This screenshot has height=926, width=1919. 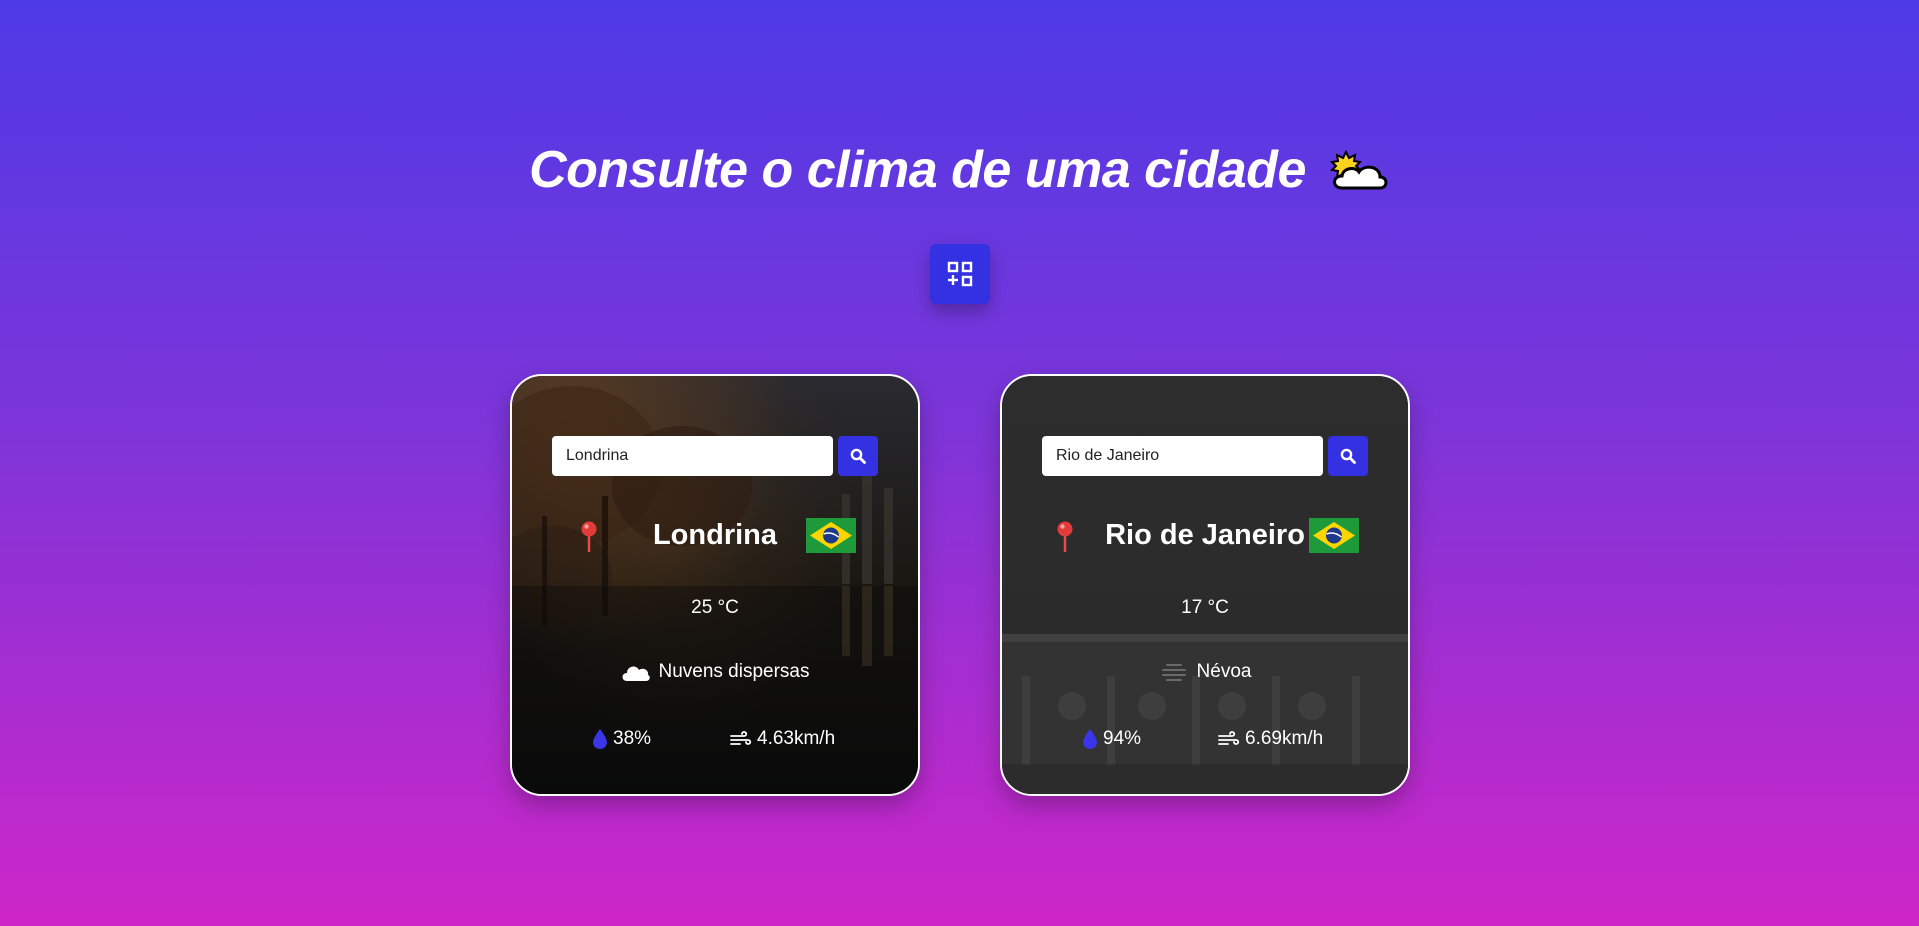 I want to click on add-card-button, so click(x=960, y=274).